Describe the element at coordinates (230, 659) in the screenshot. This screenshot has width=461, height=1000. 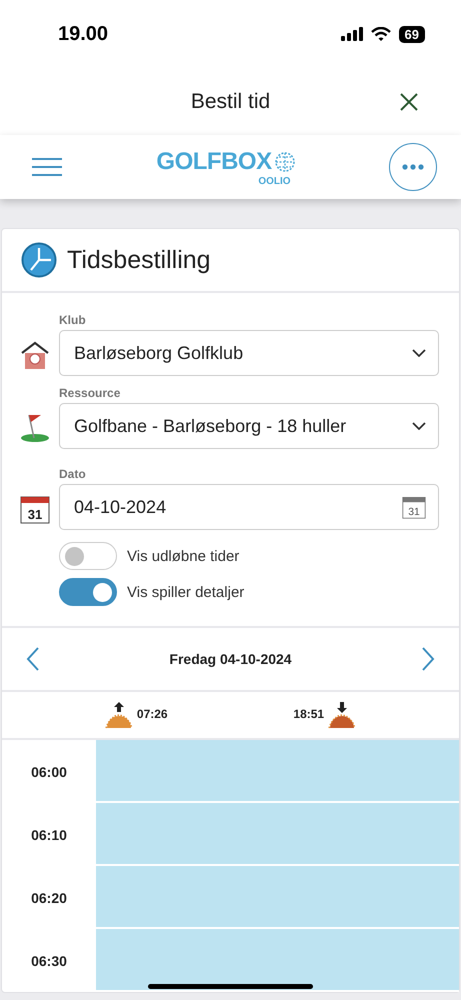
I see `date-heading: Fredag 04-10-2024` at that location.